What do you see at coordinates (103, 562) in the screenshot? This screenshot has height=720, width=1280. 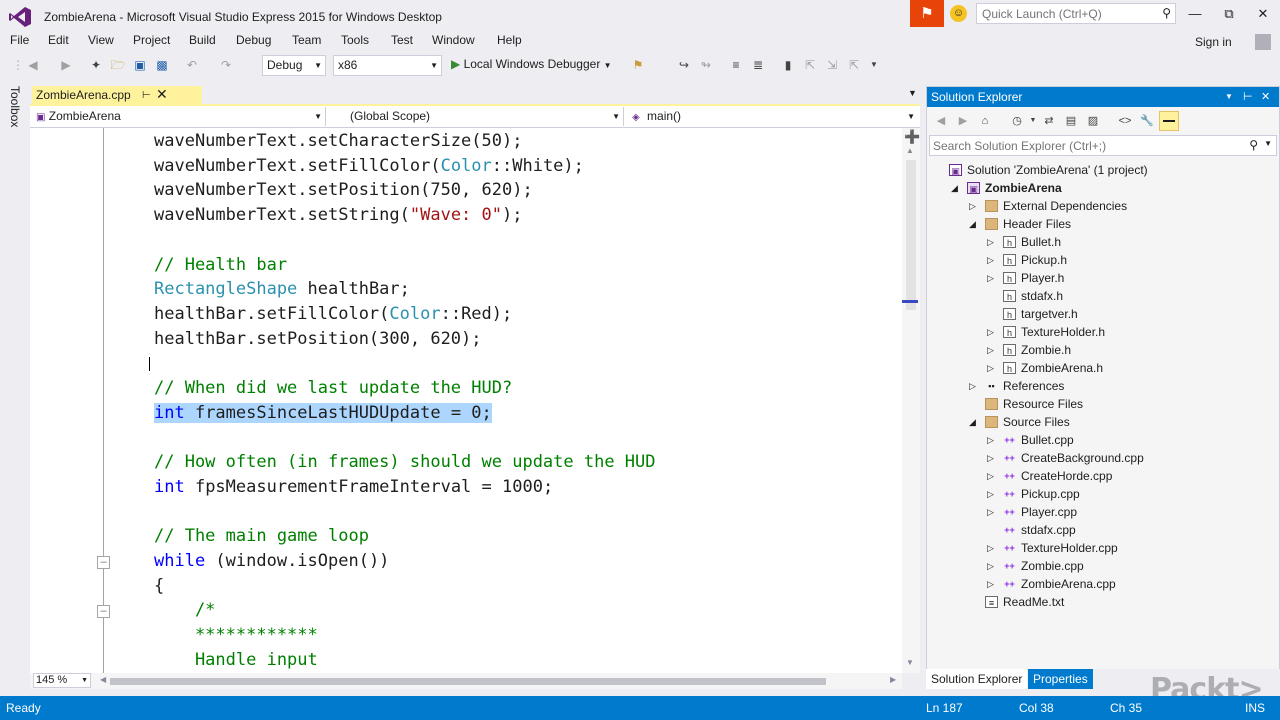 I see `collapse-while-icon: –` at bounding box center [103, 562].